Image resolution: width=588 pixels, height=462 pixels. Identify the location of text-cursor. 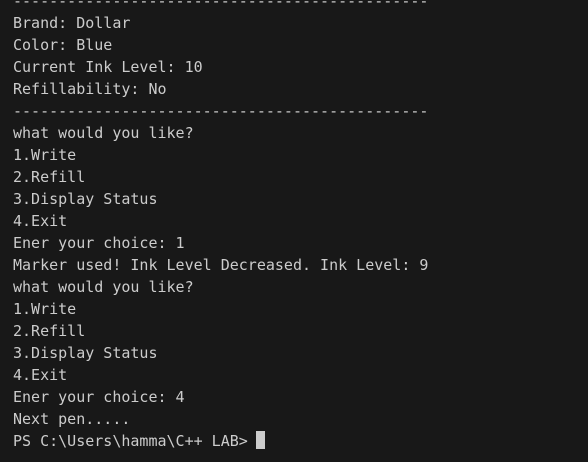
(260, 440).